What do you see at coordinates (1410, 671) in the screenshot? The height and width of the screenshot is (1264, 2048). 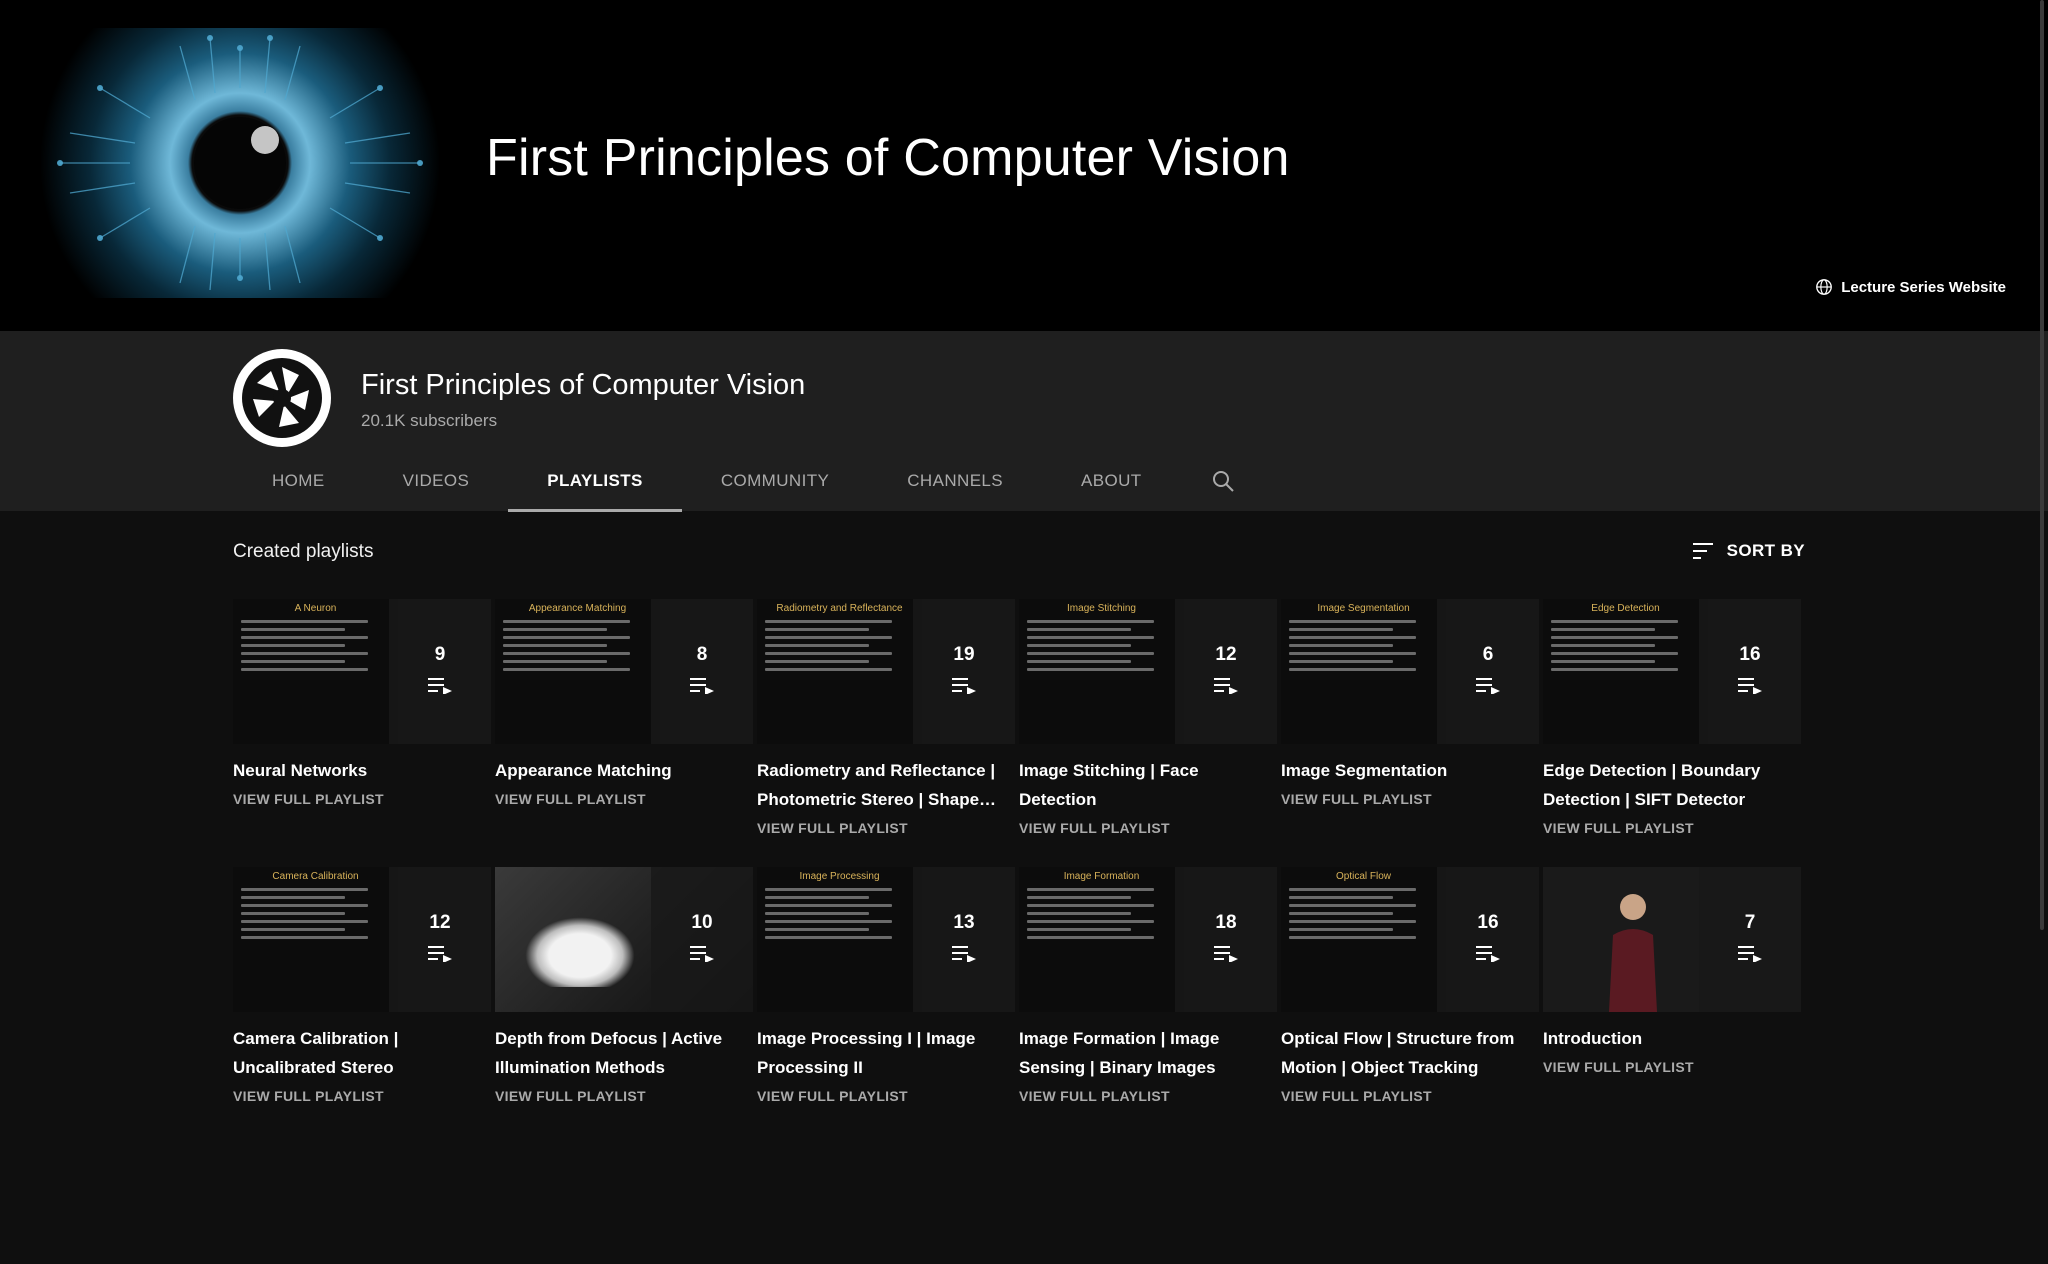 I see `playlist-thumbnail: Image Segmentation 6` at bounding box center [1410, 671].